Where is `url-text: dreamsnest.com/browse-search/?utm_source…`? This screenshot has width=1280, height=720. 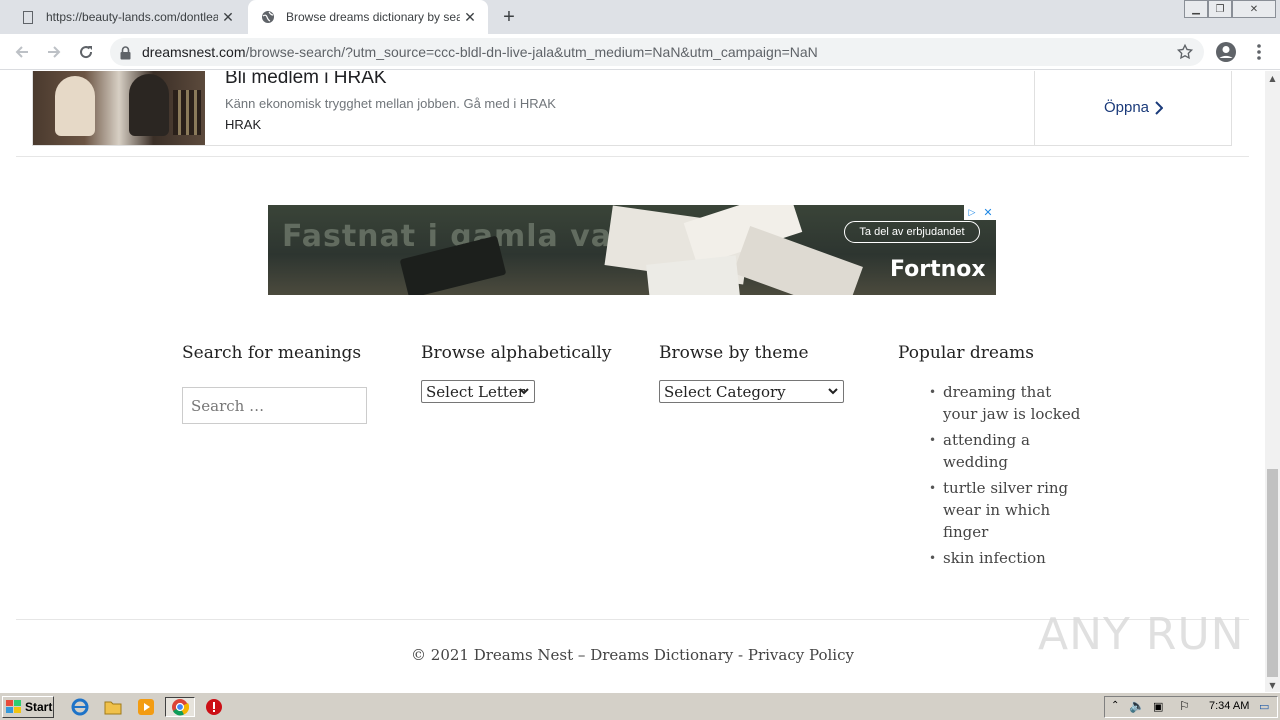
url-text: dreamsnest.com/browse-search/?utm_source… is located at coordinates (480, 52).